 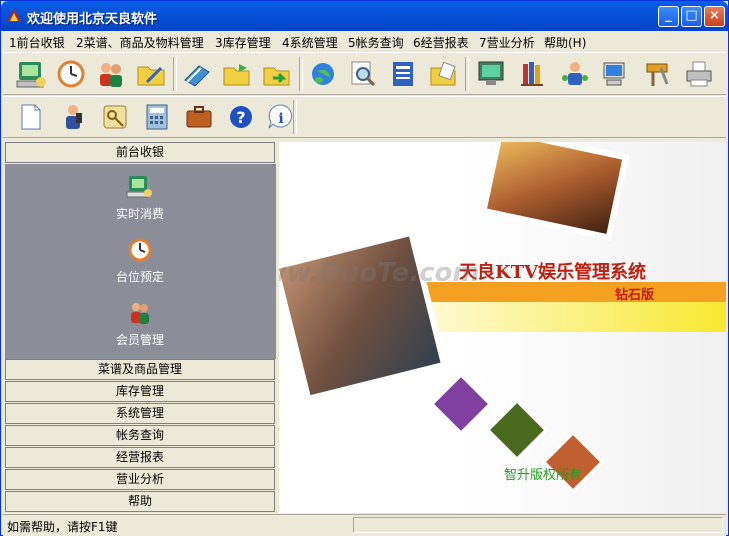 I want to click on computer-icon, so click(x=615, y=74).